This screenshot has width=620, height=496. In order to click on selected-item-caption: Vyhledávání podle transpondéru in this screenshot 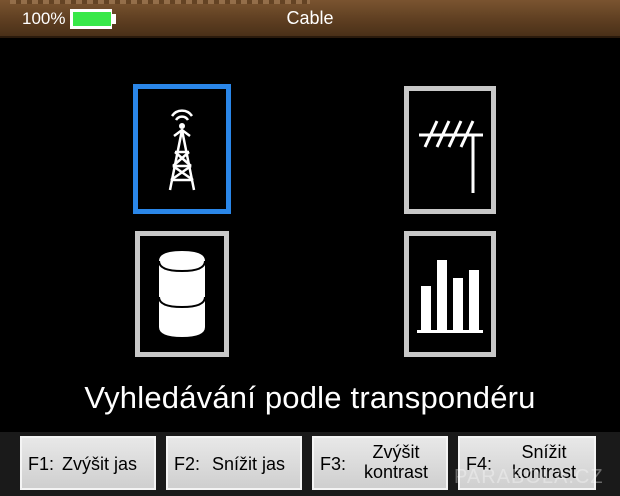, I will do `click(310, 397)`.